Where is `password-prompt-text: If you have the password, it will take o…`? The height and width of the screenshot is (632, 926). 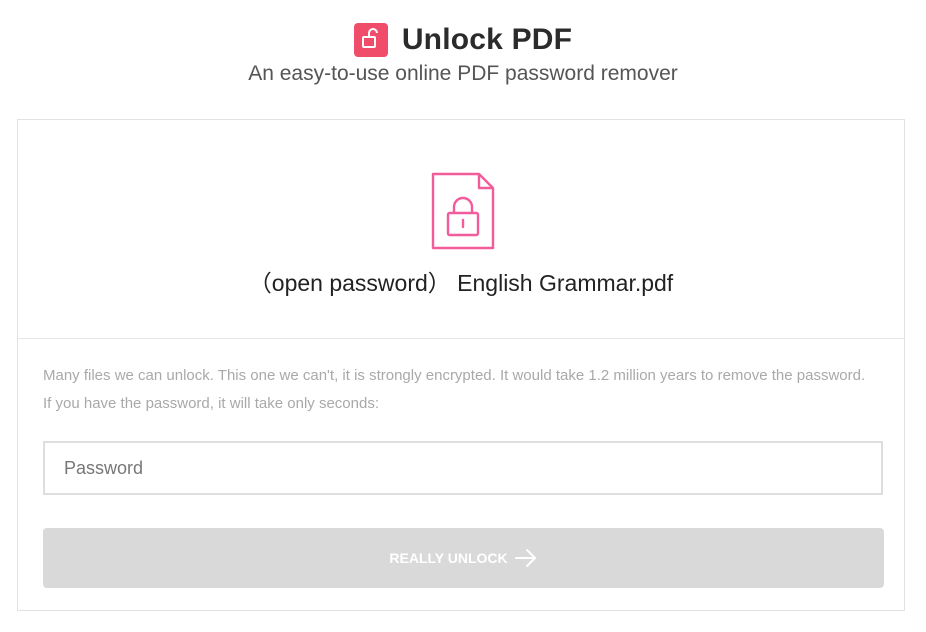 password-prompt-text: If you have the password, it will take o… is located at coordinates (211, 403).